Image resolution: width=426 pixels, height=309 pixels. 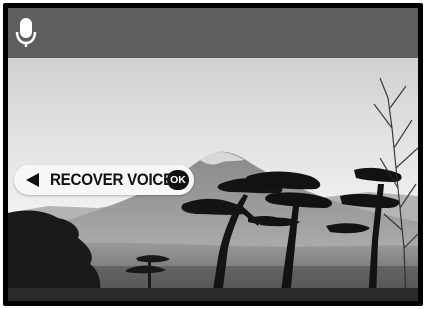 I want to click on recover-voice-button: RECOVER VOICE OK, so click(x=104, y=180).